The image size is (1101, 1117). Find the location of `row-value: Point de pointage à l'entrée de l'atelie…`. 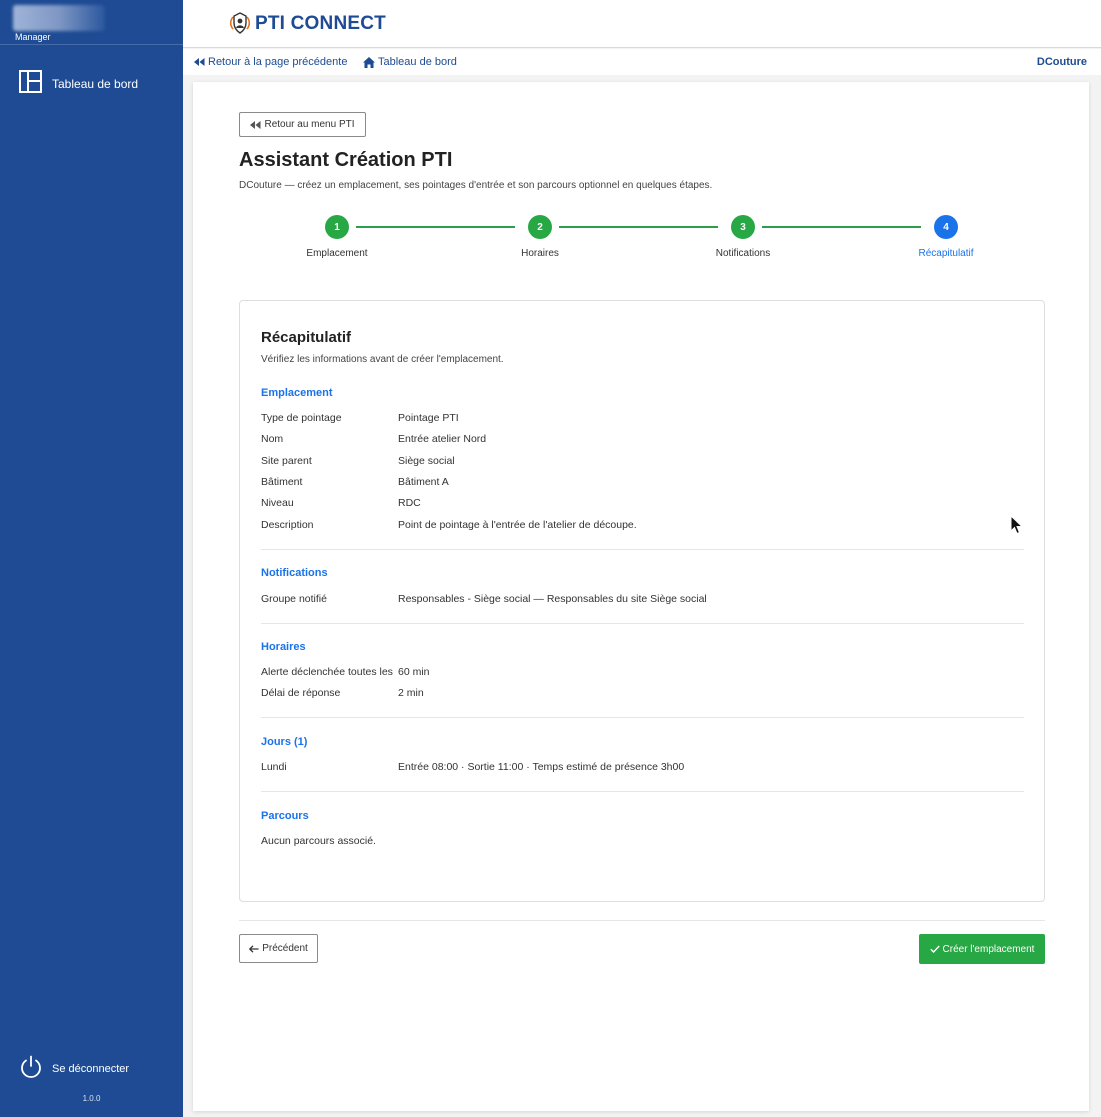

row-value: Point de pointage à l'entrée de l'atelie… is located at coordinates (517, 525).